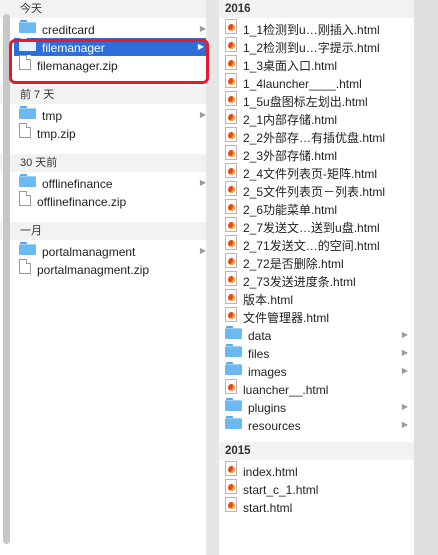  What do you see at coordinates (267, 407) in the screenshot?
I see `item-label: plugins` at bounding box center [267, 407].